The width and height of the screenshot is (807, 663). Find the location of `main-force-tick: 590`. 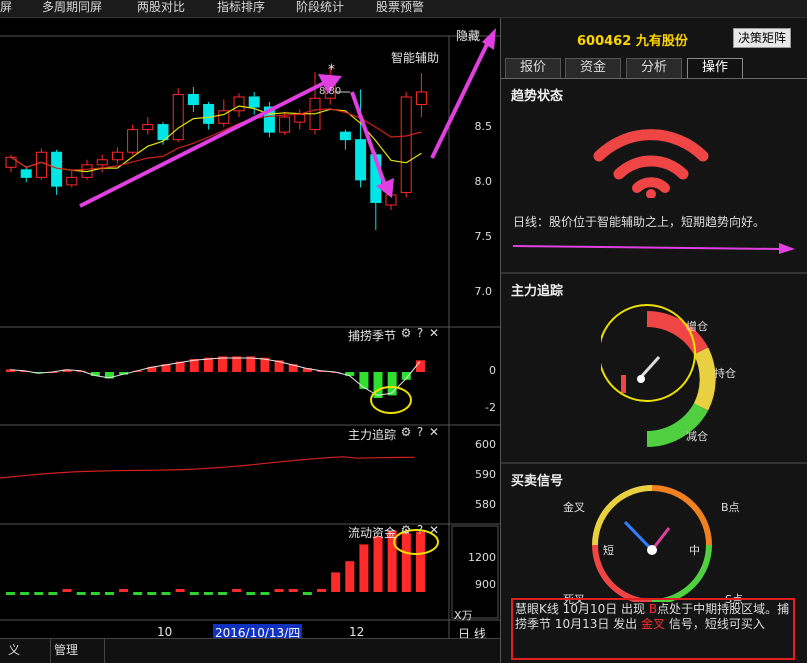

main-force-tick: 590 is located at coordinates (485, 474).